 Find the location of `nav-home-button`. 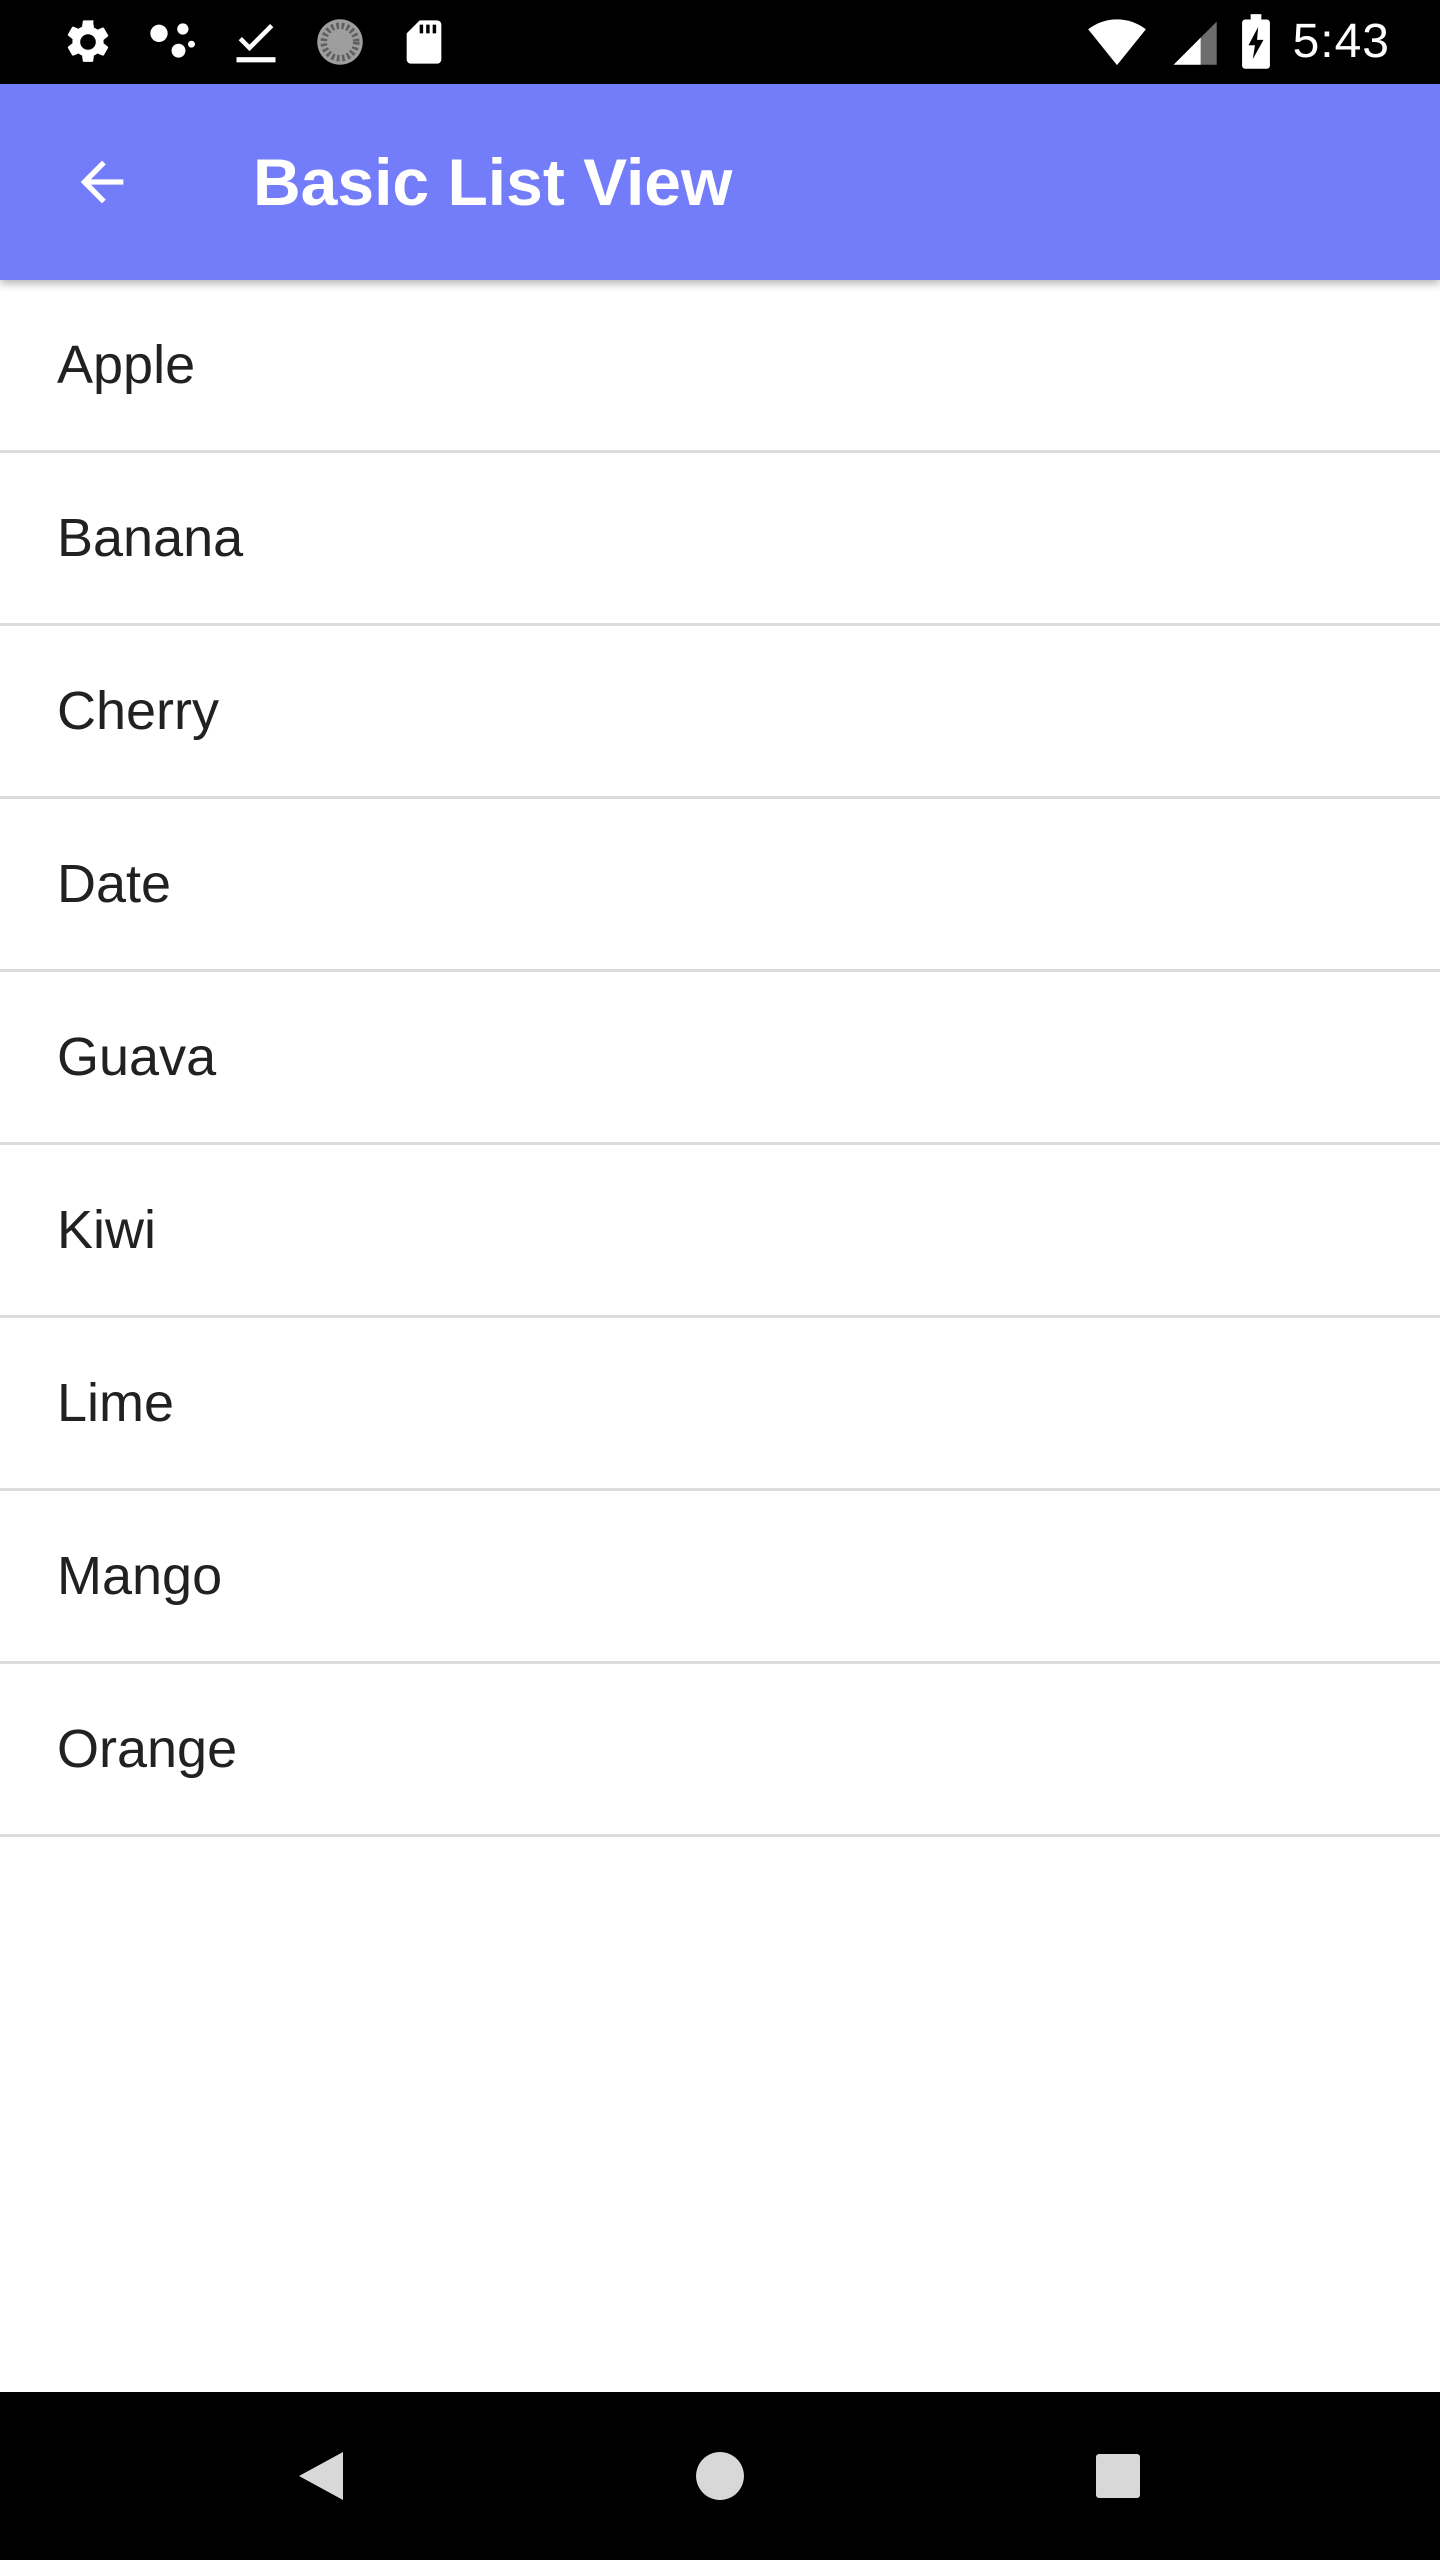

nav-home-button is located at coordinates (720, 2476).